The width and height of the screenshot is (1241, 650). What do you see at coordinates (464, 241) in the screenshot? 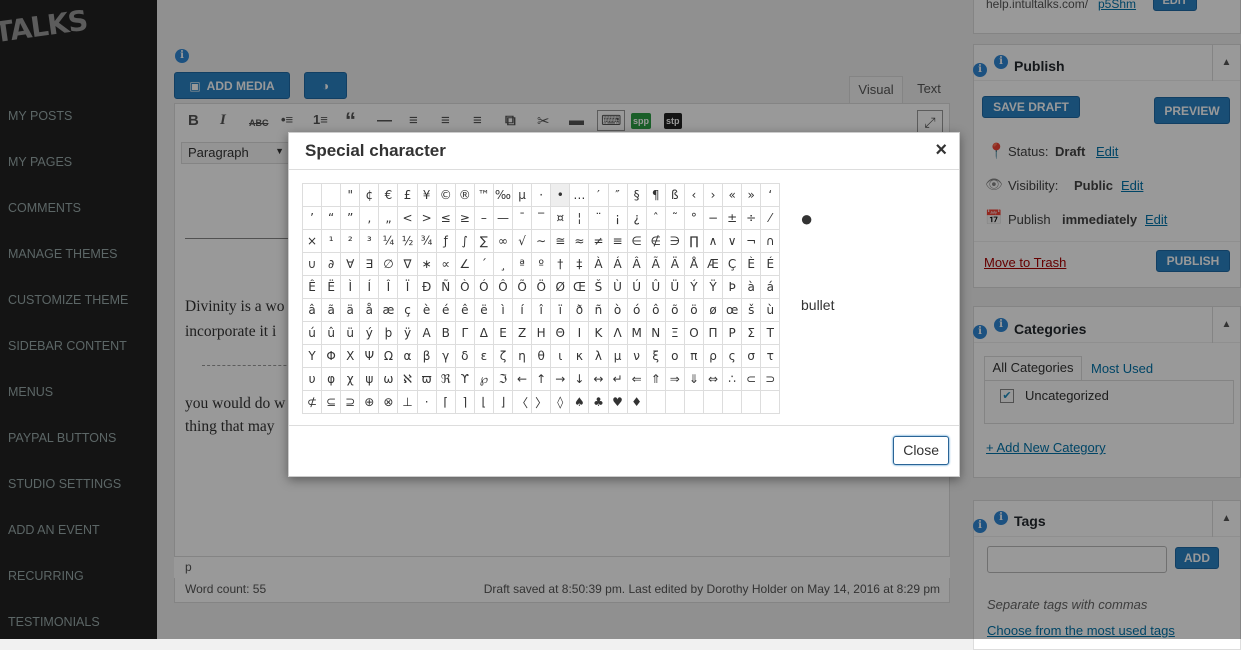
I see `character-cell: ∫` at bounding box center [464, 241].